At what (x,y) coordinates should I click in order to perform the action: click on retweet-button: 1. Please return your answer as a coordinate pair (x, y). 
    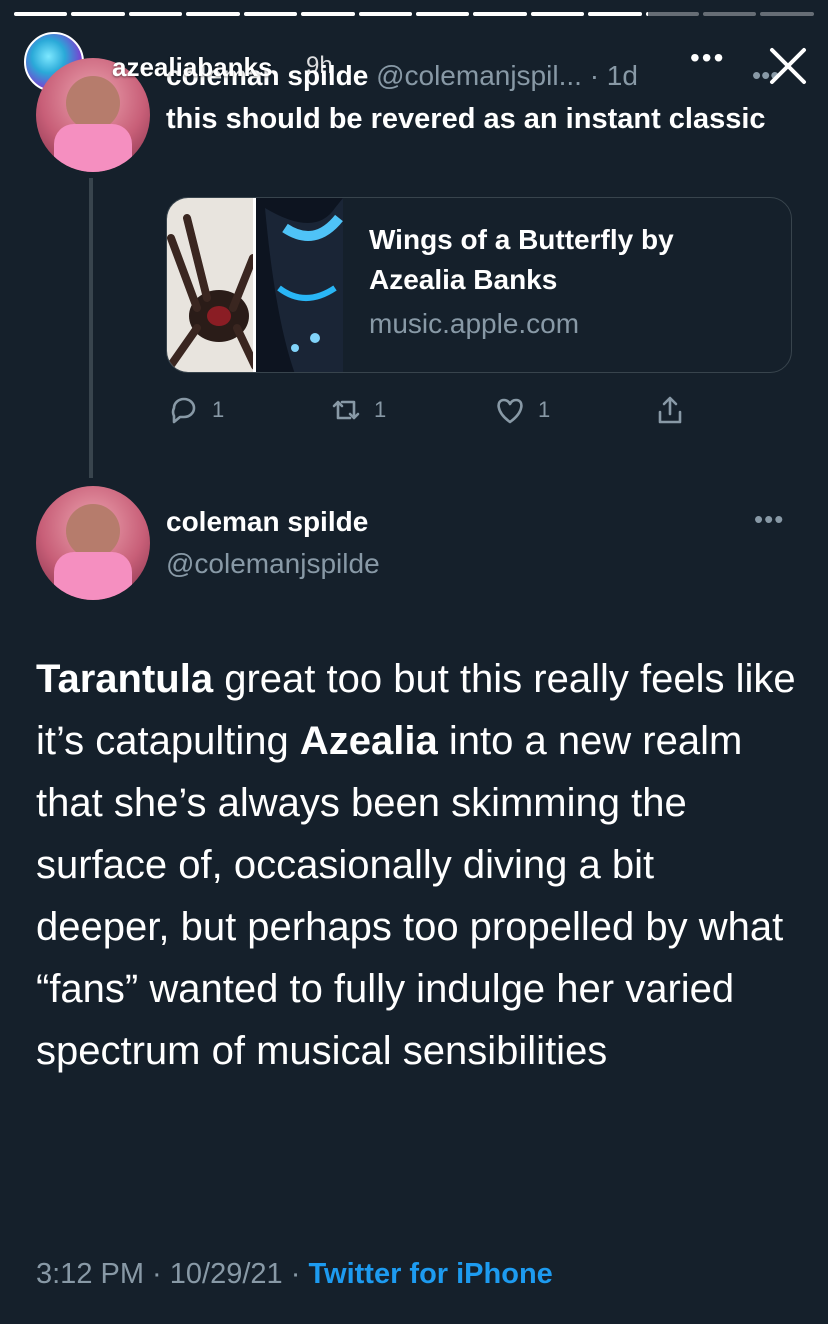
    Looking at the image, I should click on (357, 410).